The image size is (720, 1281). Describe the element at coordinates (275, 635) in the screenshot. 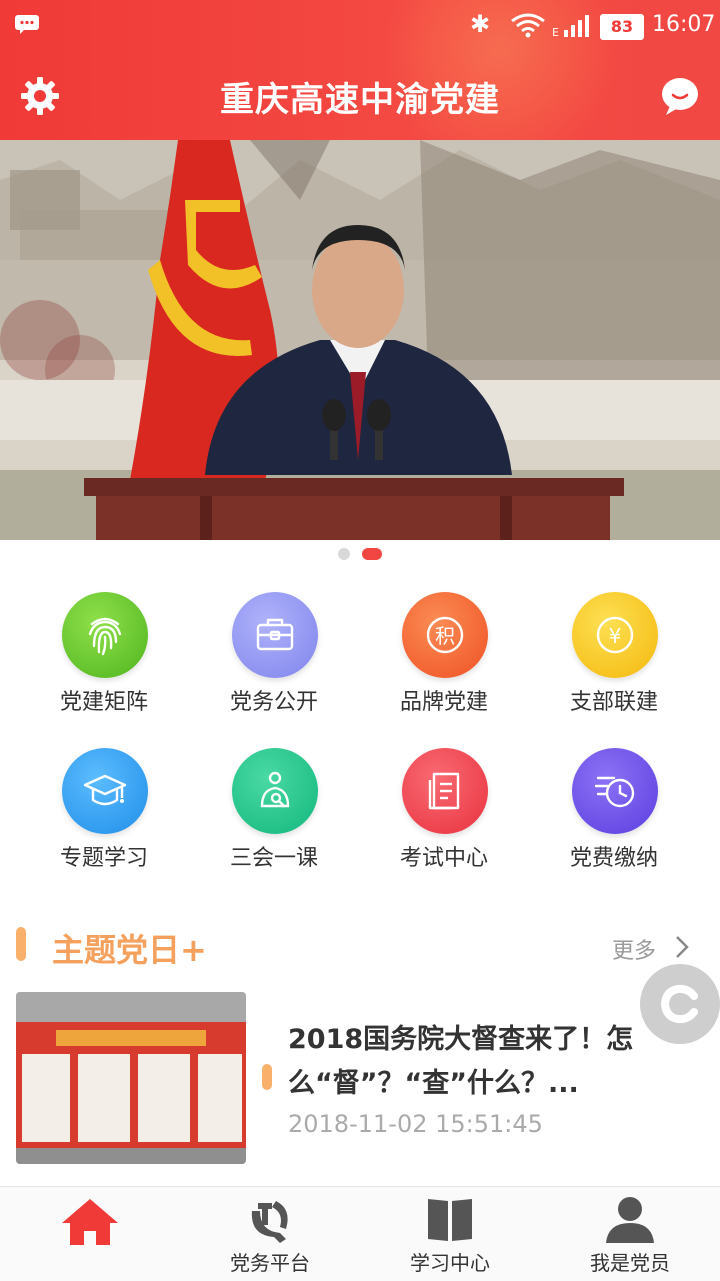

I see `briefcase-icon` at that location.